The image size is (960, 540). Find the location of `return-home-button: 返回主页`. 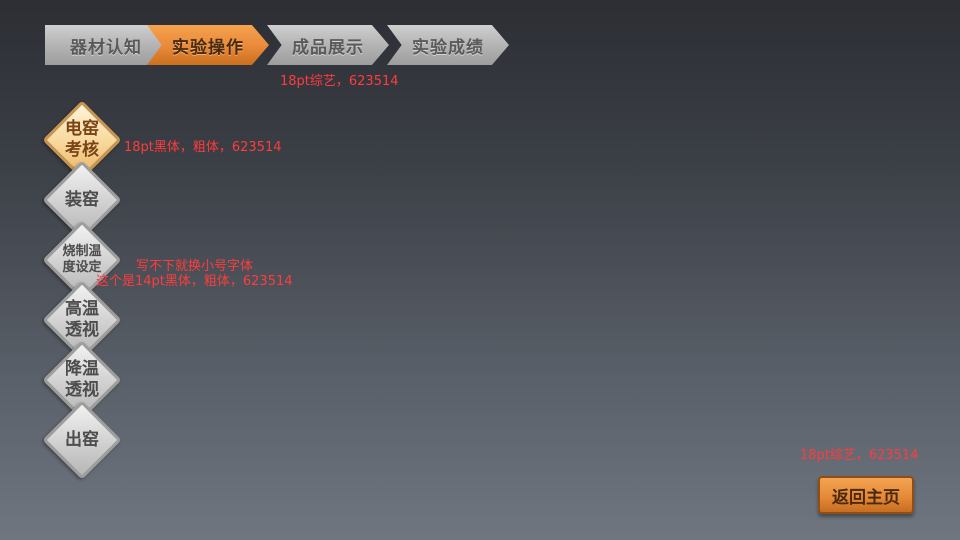

return-home-button: 返回主页 is located at coordinates (866, 495).